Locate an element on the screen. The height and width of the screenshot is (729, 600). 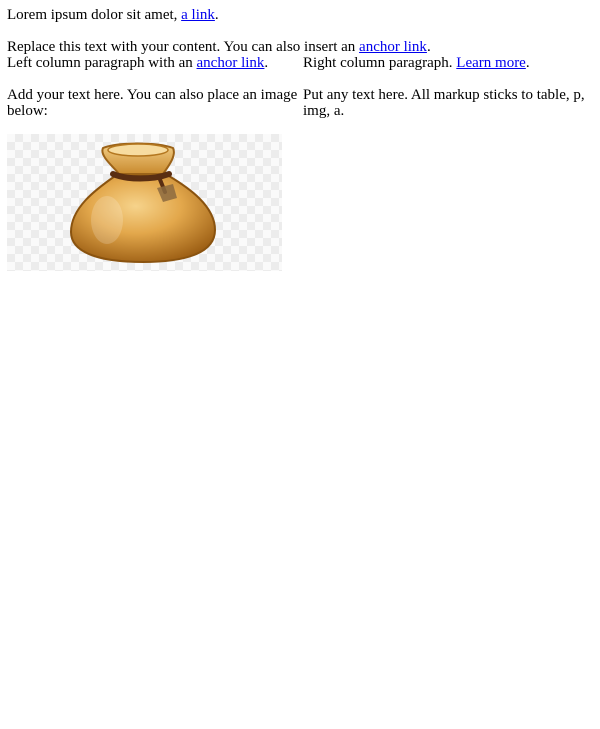
left-period-1: . is located at coordinates (266, 63).